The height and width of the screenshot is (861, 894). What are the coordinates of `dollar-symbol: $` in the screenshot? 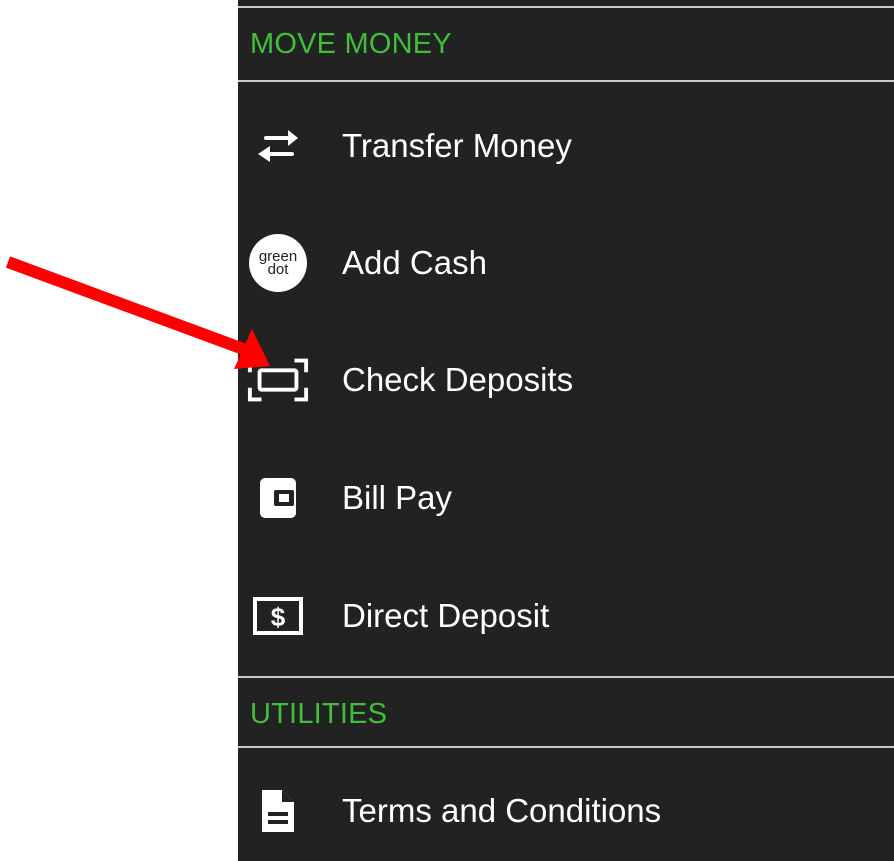 It's located at (278, 617).